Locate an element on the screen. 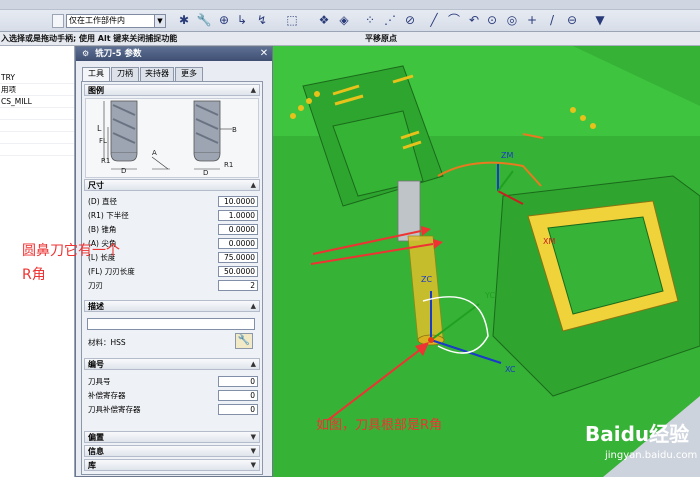  diagonal-points-icon: ⋰ is located at coordinates (390, 20).